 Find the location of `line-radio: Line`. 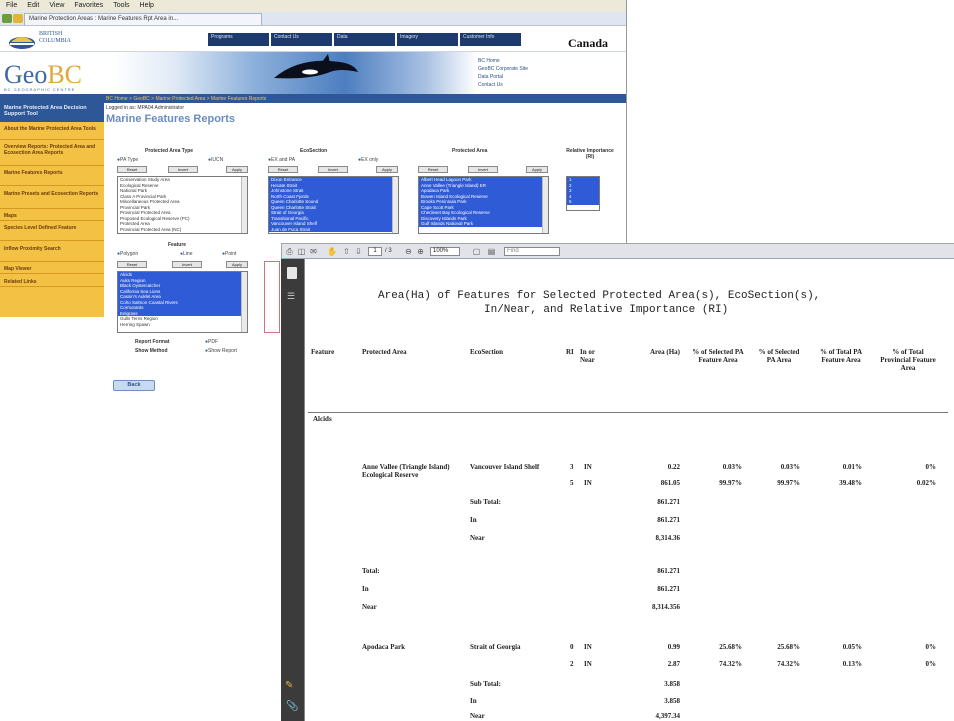

line-radio: Line is located at coordinates (186, 254).